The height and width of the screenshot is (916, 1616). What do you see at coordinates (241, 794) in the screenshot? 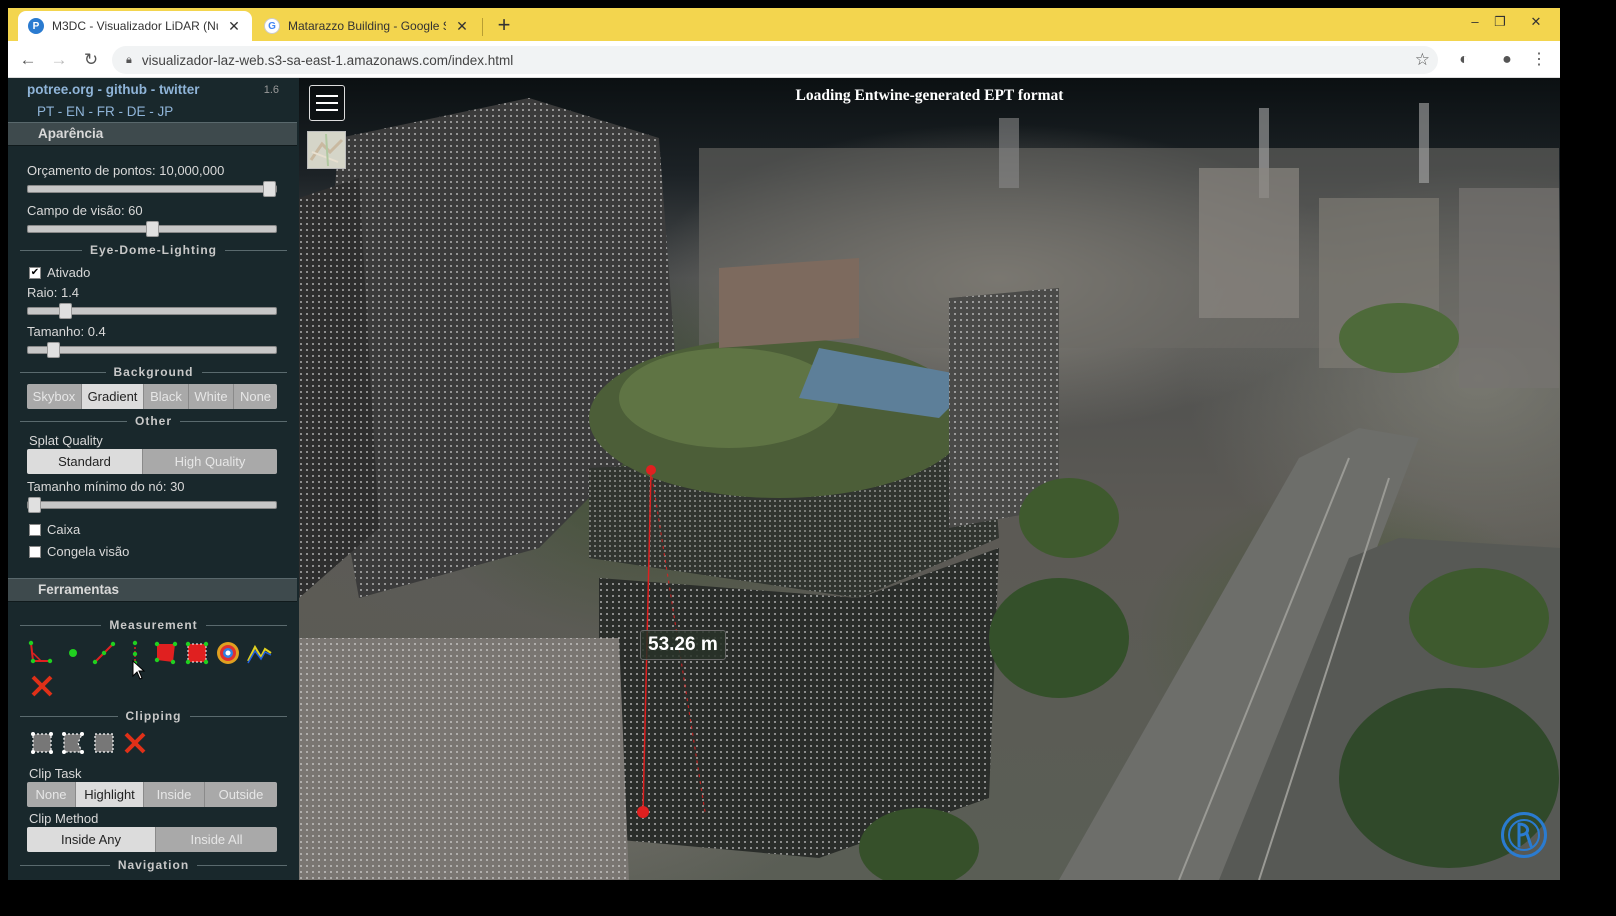
I see `clip-task-outside-button: Outside` at bounding box center [241, 794].